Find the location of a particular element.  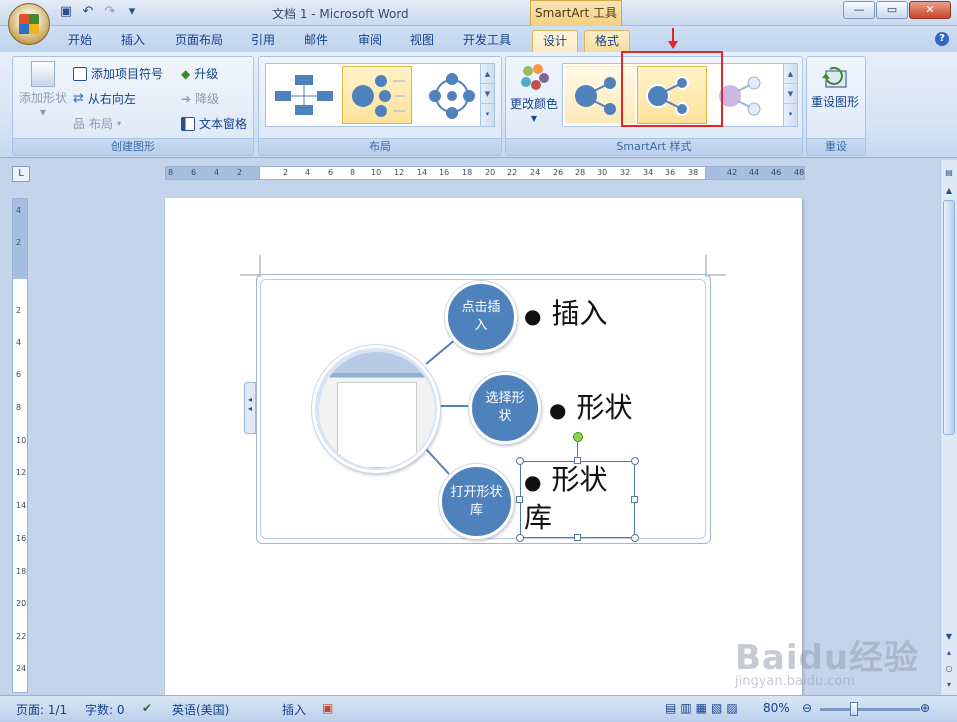

undo-icon: ↶ is located at coordinates (88, 12).